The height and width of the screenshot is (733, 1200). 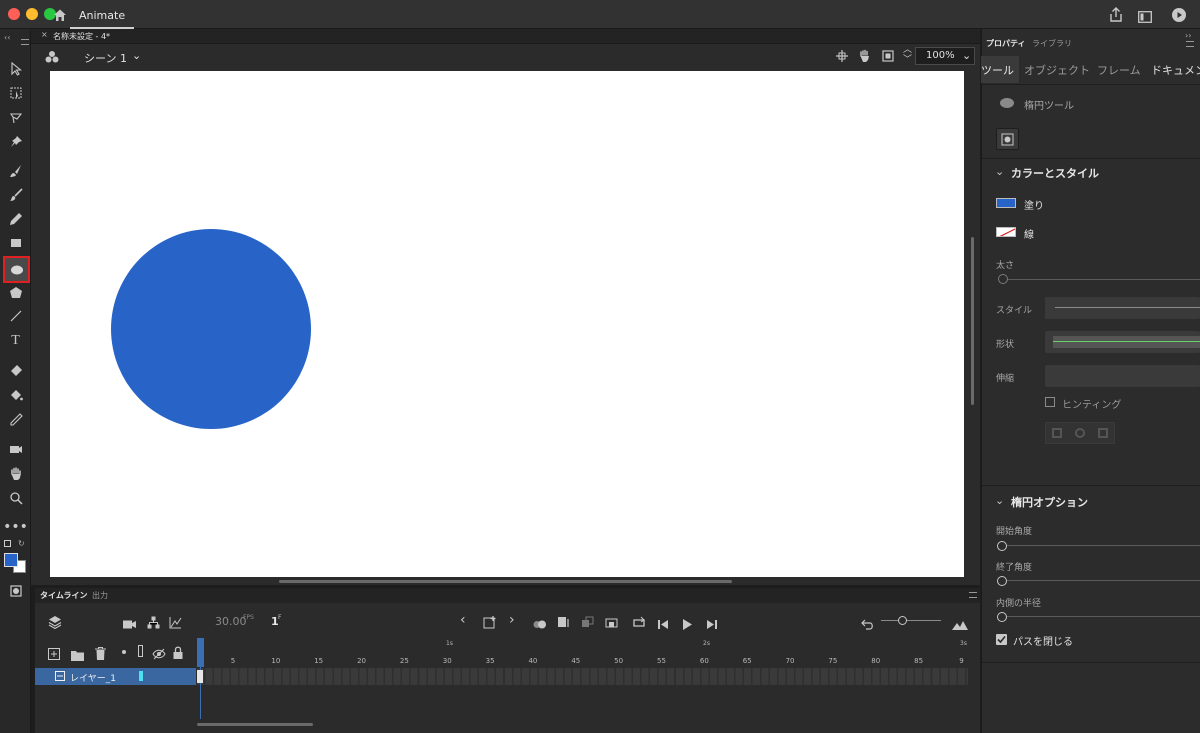 I want to click on hinting-checkbox, so click(x=1050, y=402).